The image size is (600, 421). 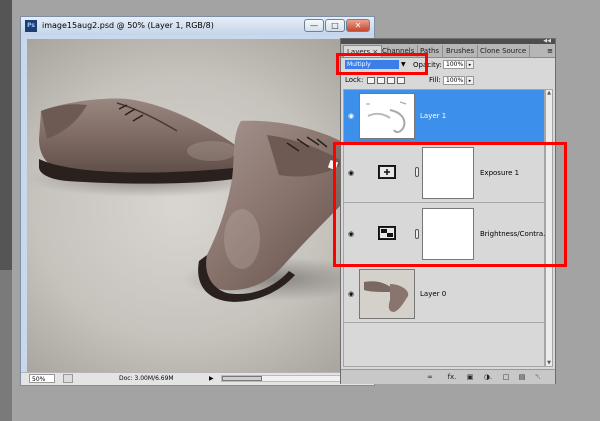 I want to click on new-layer-icon: ▤, so click(x=522, y=377).